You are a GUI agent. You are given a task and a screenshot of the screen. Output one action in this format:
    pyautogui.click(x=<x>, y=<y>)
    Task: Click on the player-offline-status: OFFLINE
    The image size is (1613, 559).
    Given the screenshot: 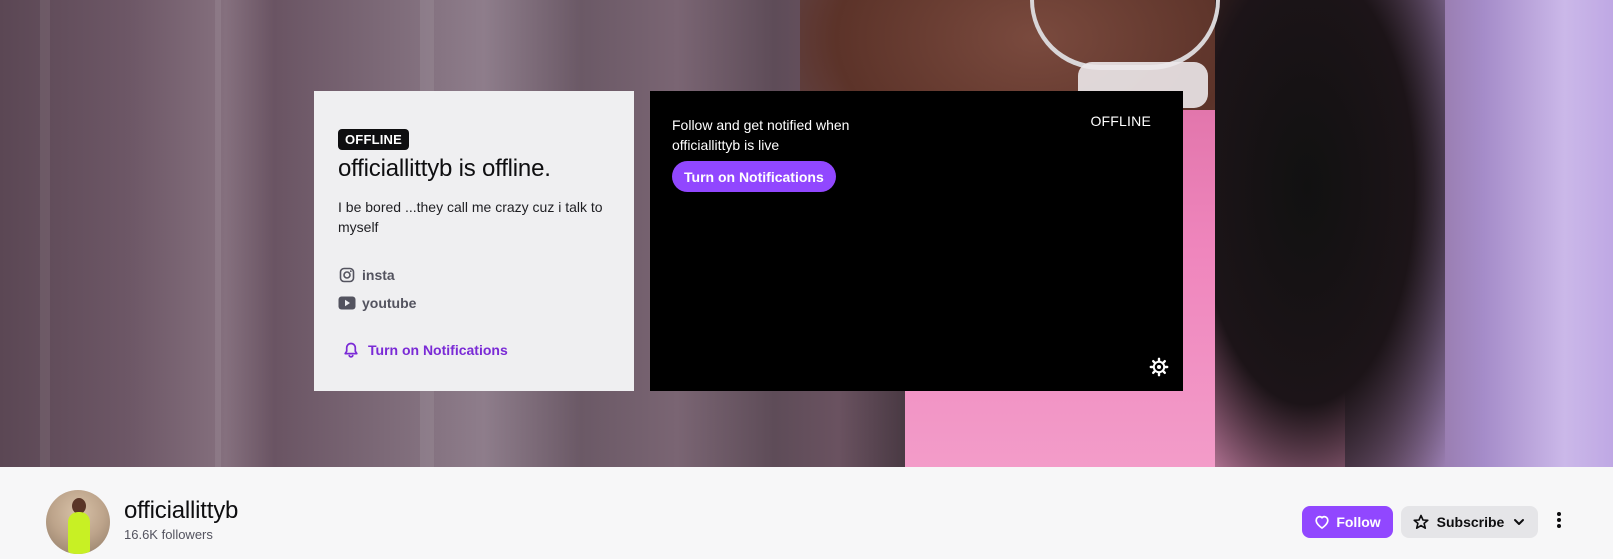 What is the action you would take?
    pyautogui.click(x=1120, y=121)
    